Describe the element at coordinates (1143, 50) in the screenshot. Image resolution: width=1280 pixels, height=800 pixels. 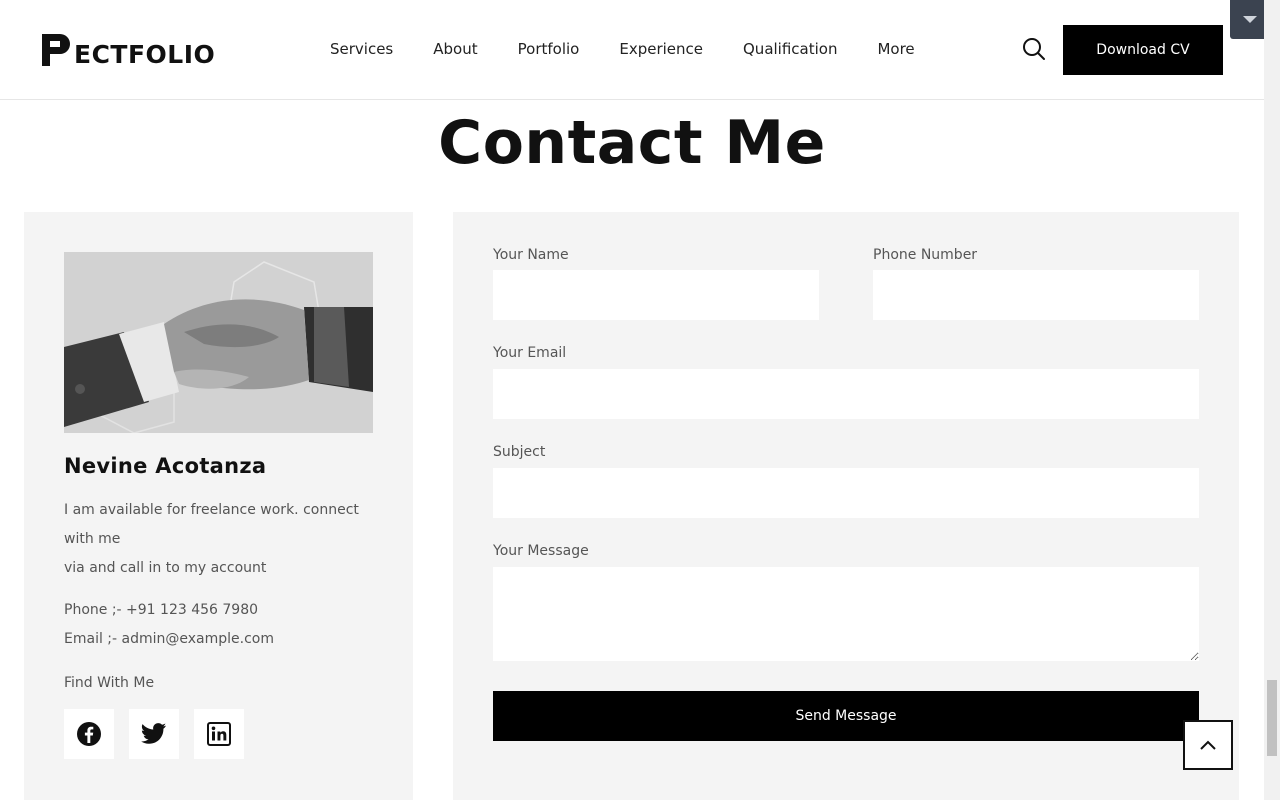
I see `download-cv-button: Download CV` at that location.